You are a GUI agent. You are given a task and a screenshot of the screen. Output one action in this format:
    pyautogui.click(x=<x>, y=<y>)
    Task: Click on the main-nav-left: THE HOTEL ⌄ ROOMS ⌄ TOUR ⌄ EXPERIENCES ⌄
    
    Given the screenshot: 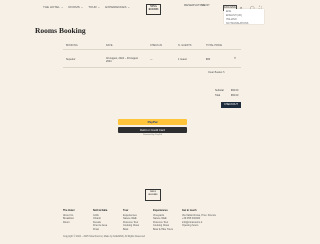 What is the action you would take?
    pyautogui.click(x=86, y=7)
    